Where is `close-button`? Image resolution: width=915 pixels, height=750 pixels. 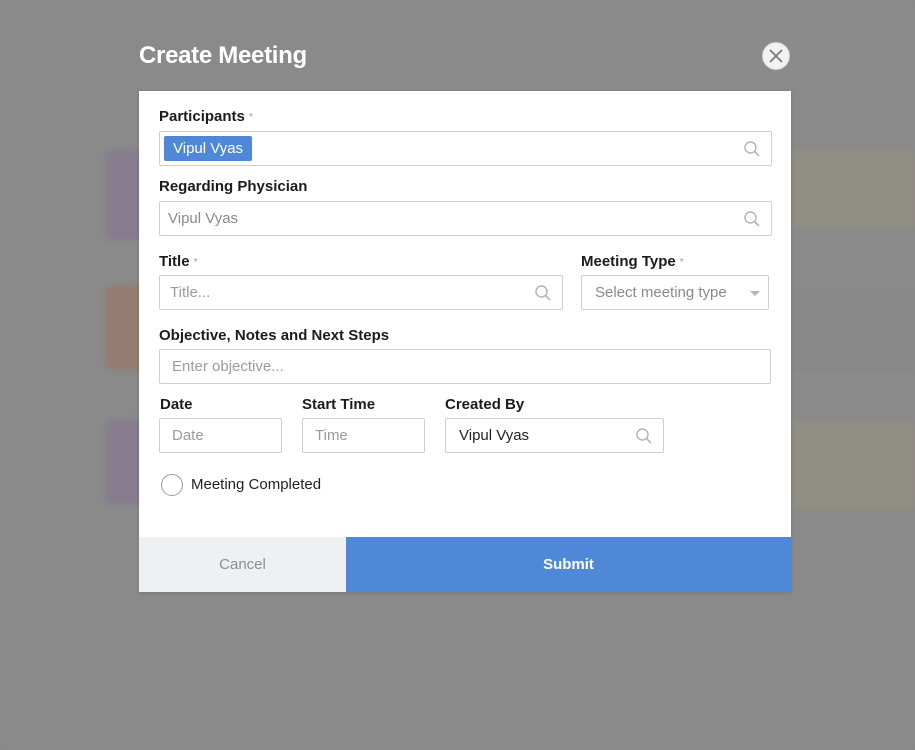
close-button is located at coordinates (776, 56).